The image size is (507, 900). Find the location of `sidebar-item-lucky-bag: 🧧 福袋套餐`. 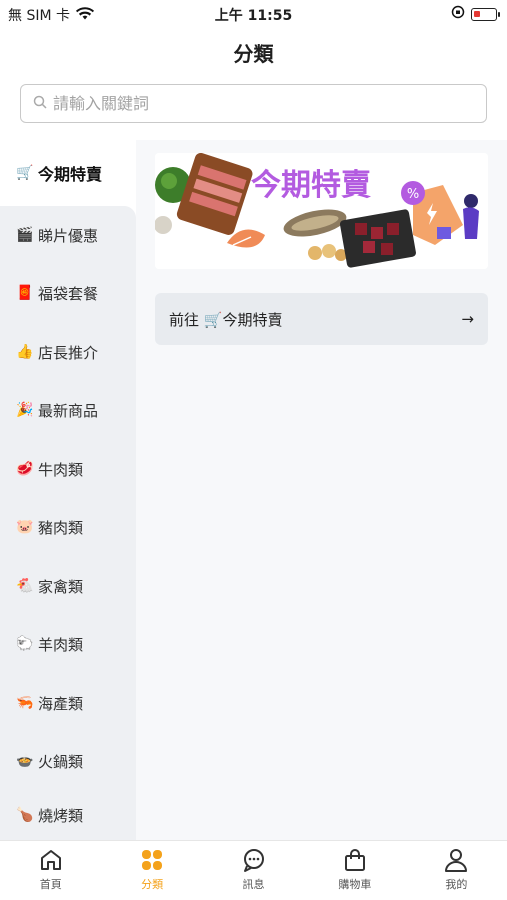

sidebar-item-lucky-bag: 🧧 福袋套餐 is located at coordinates (68, 293).